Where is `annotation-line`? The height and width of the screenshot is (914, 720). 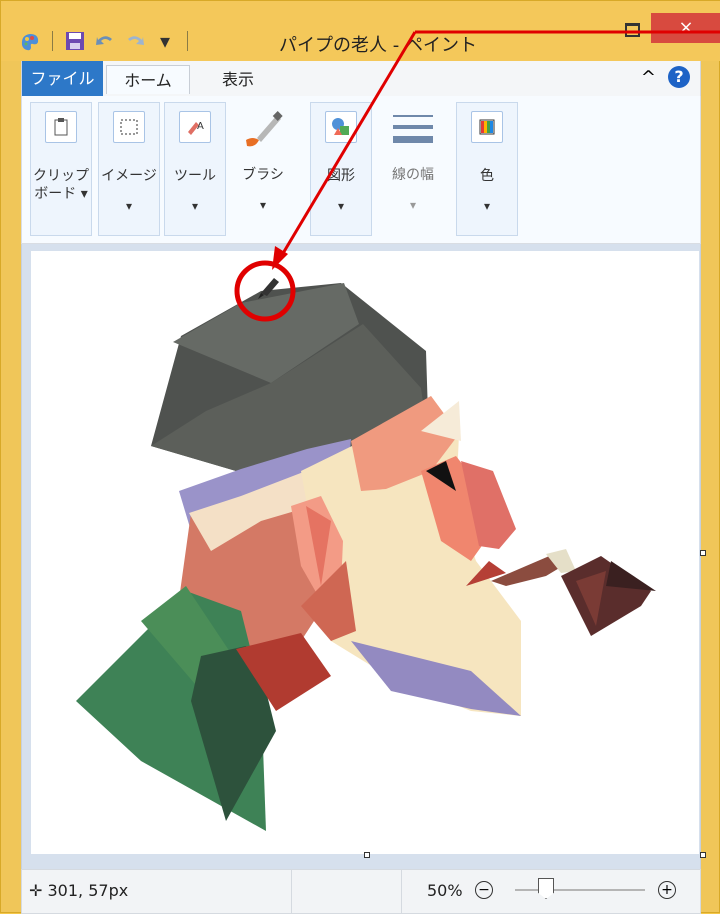 annotation-line is located at coordinates (348, 143).